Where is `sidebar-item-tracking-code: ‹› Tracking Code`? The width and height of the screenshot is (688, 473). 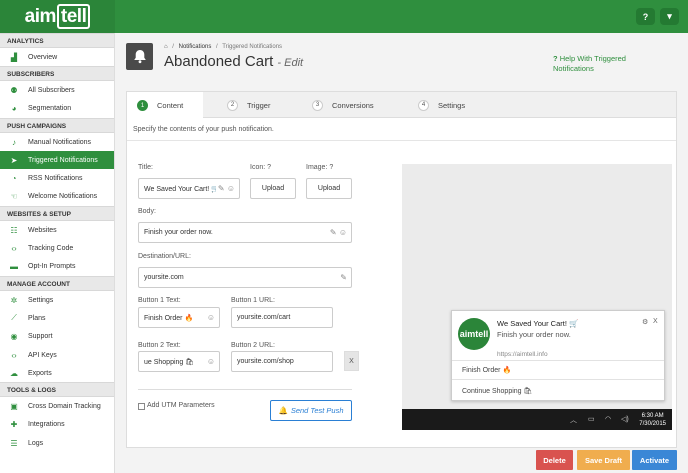 sidebar-item-tracking-code: ‹› Tracking Code is located at coordinates (57, 248).